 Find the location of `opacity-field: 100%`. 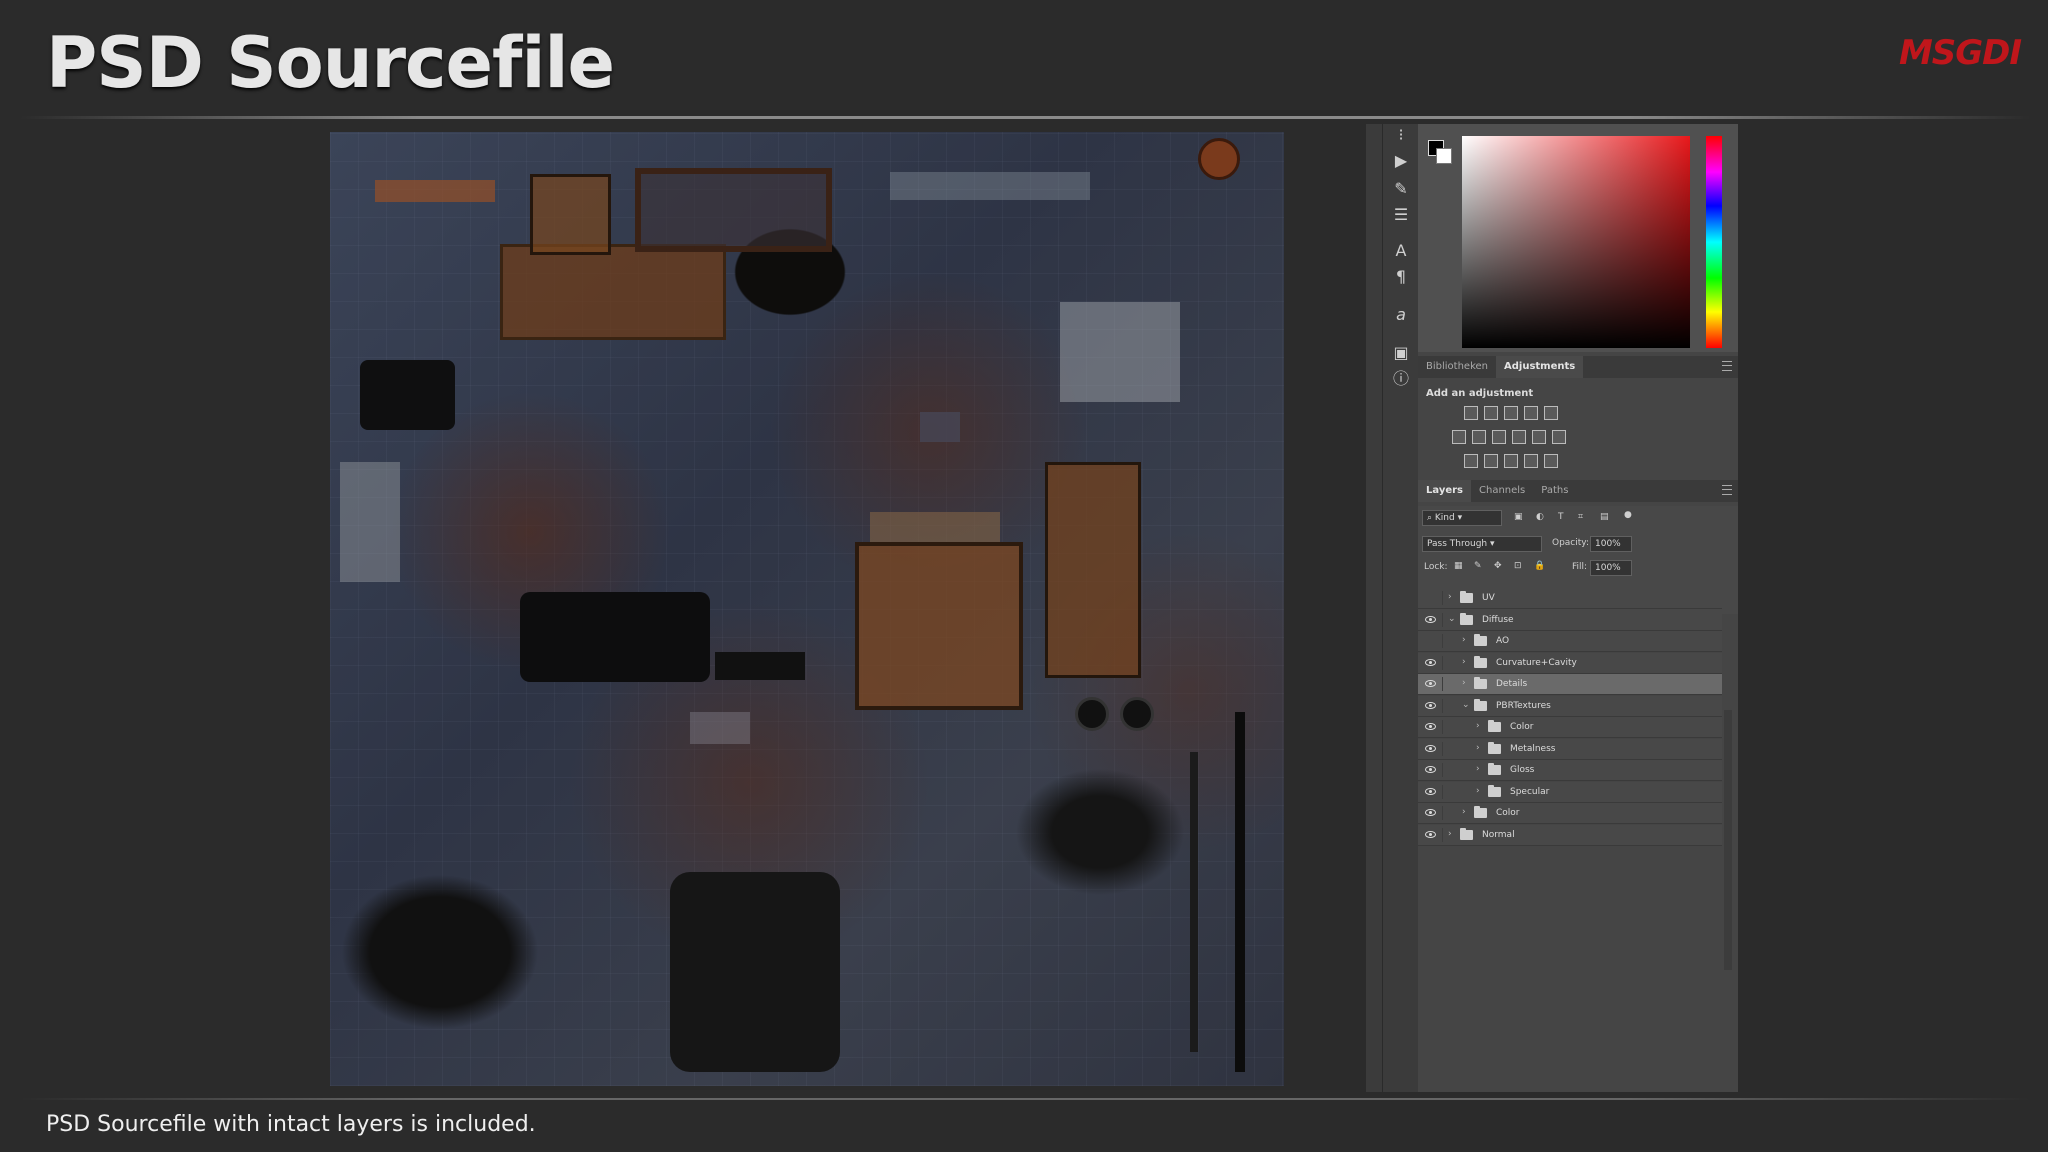

opacity-field: 100% is located at coordinates (1611, 544).